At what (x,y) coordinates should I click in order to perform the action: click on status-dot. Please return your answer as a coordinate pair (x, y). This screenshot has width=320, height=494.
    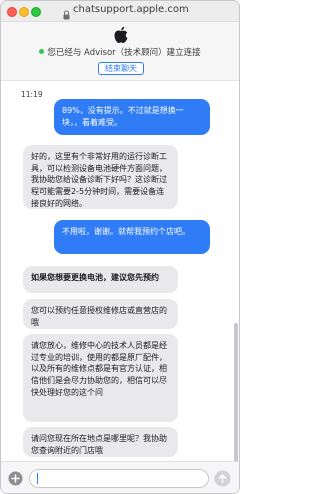
    Looking at the image, I should click on (42, 51).